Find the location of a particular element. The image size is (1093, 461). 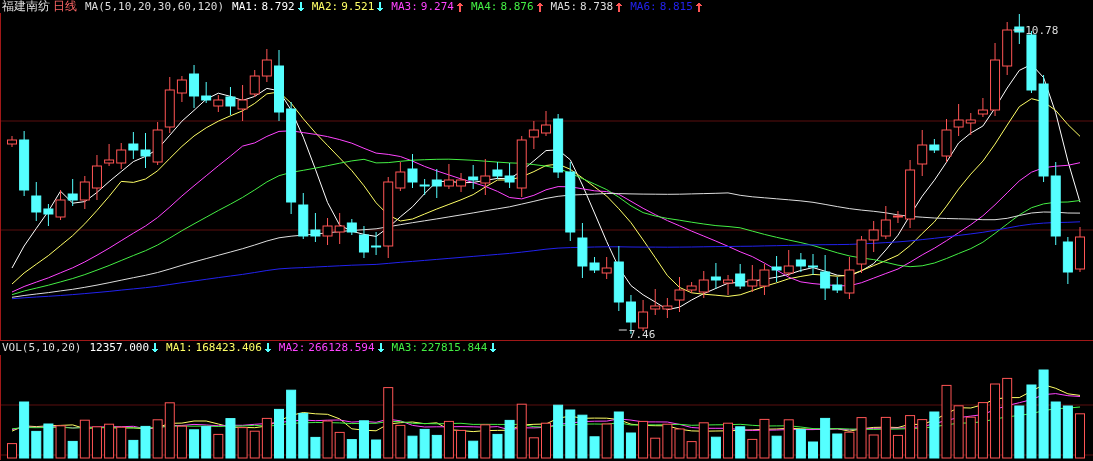

ma-label: MA6: is located at coordinates (643, 6).